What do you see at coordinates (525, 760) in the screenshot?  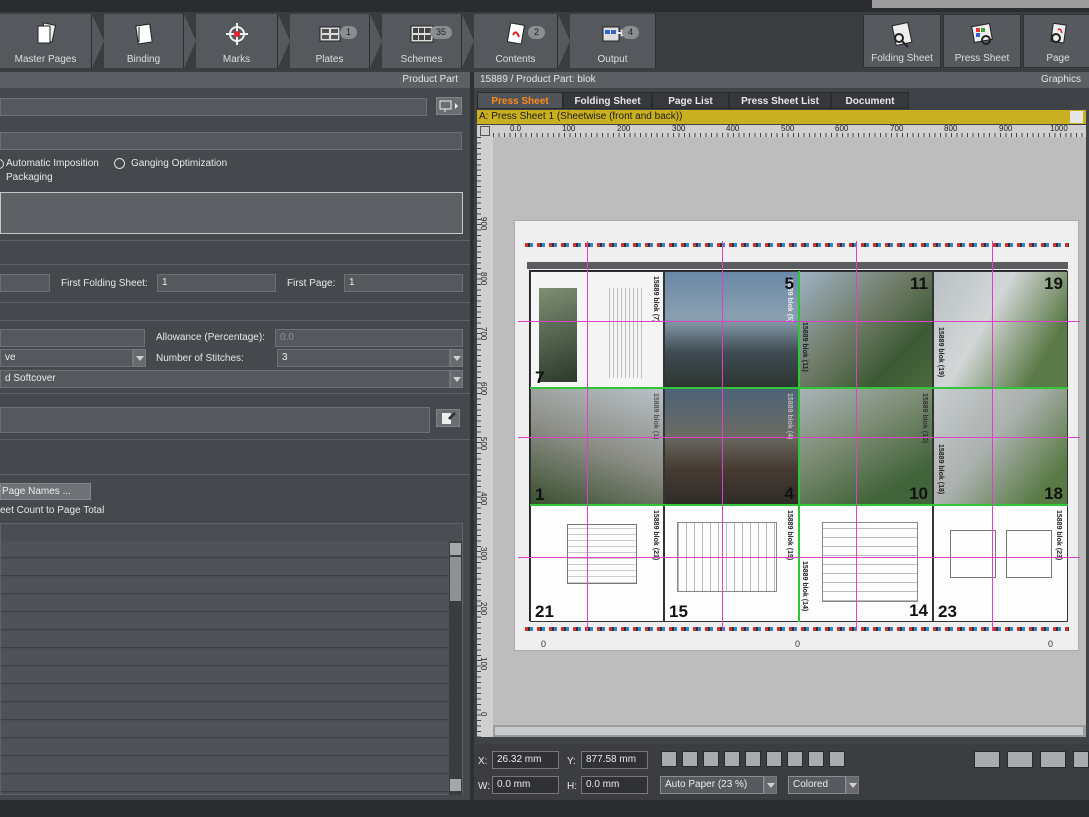 I see `x-coordinate-field: 26.32 mm` at bounding box center [525, 760].